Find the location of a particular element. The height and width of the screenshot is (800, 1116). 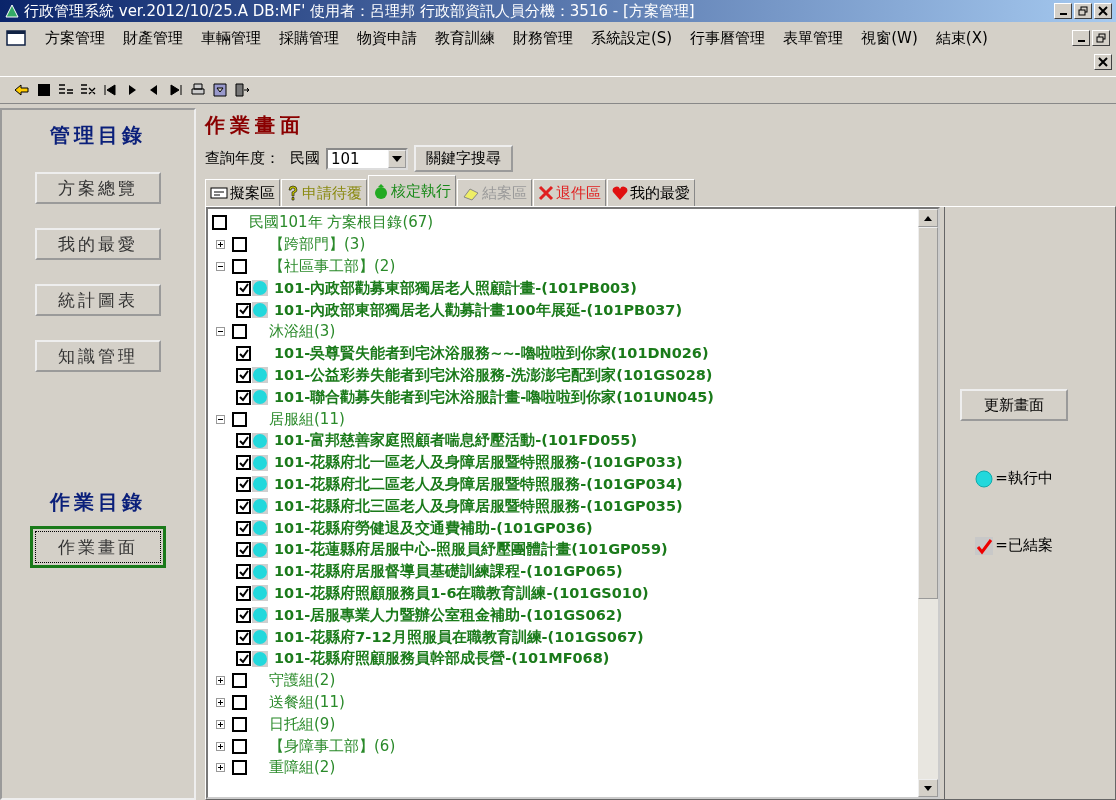

exit-icon is located at coordinates (242, 90).